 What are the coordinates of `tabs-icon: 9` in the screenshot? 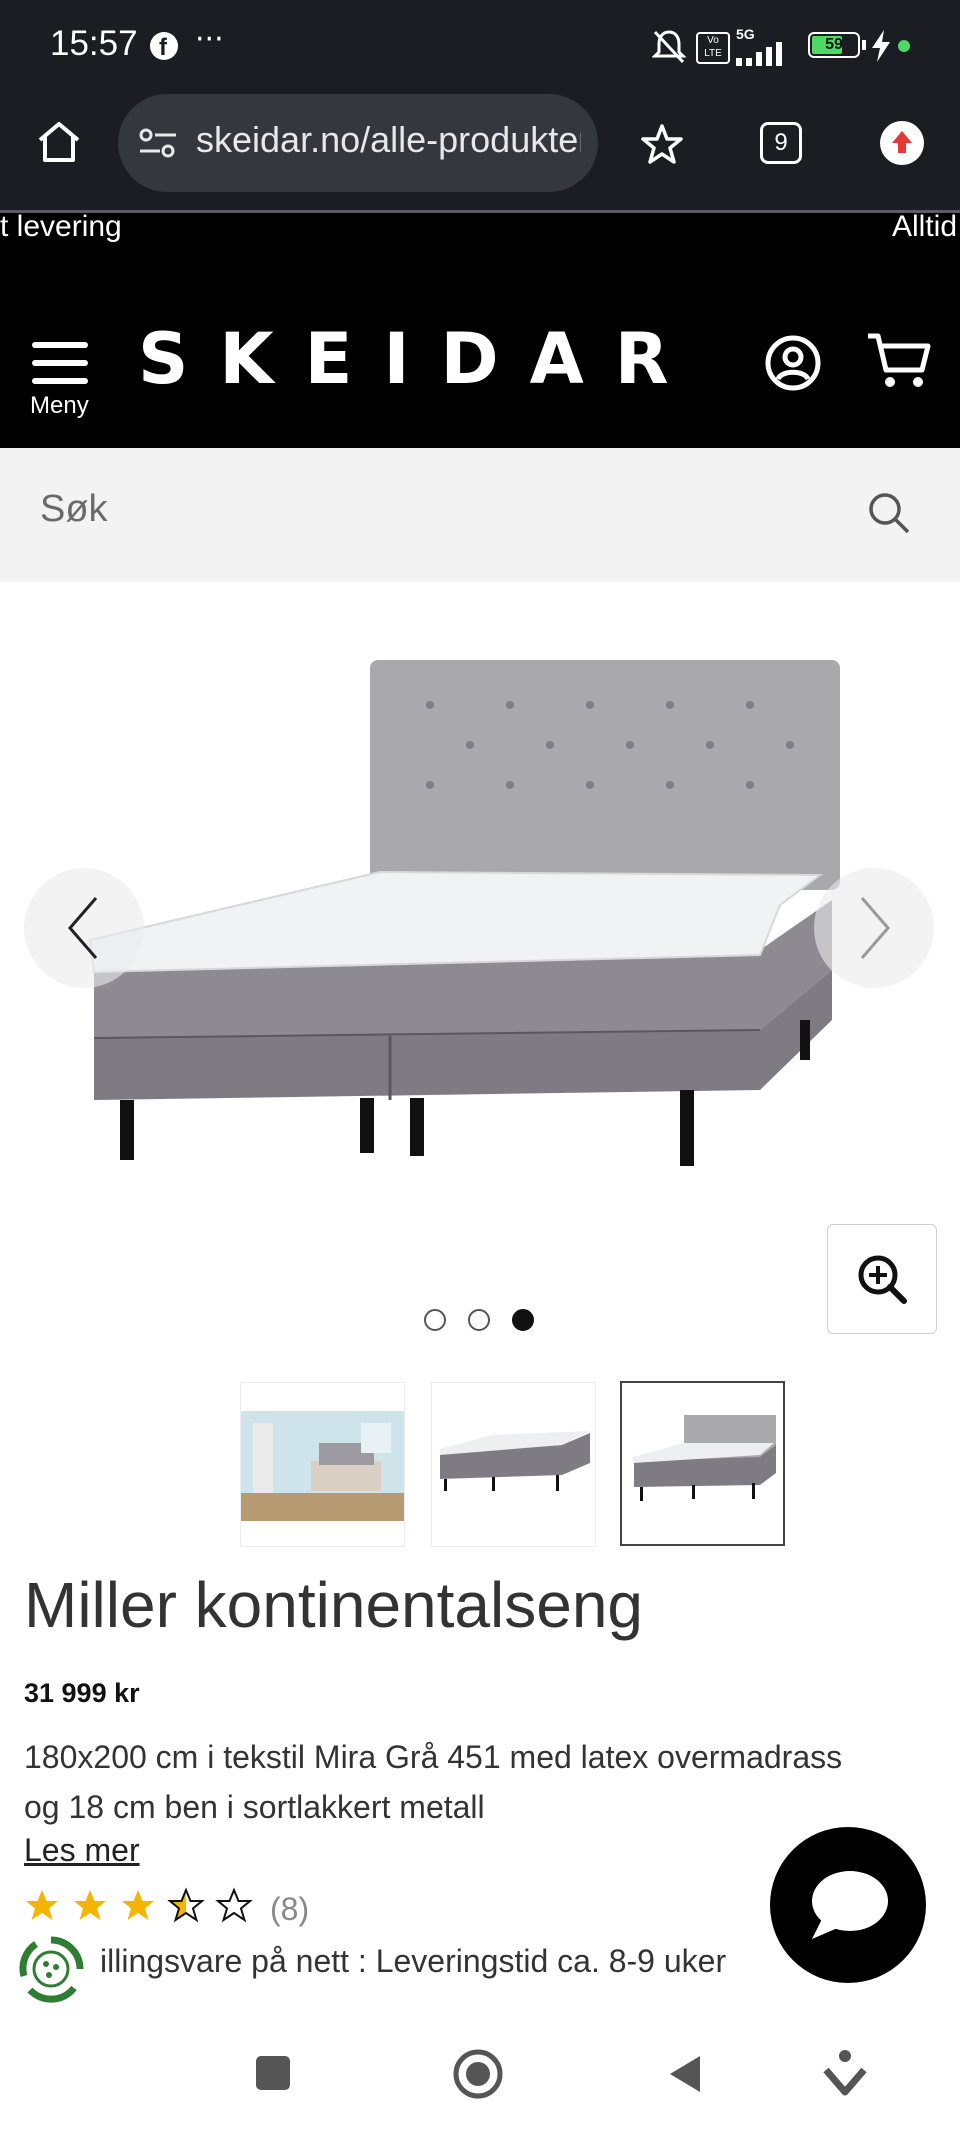 It's located at (781, 143).